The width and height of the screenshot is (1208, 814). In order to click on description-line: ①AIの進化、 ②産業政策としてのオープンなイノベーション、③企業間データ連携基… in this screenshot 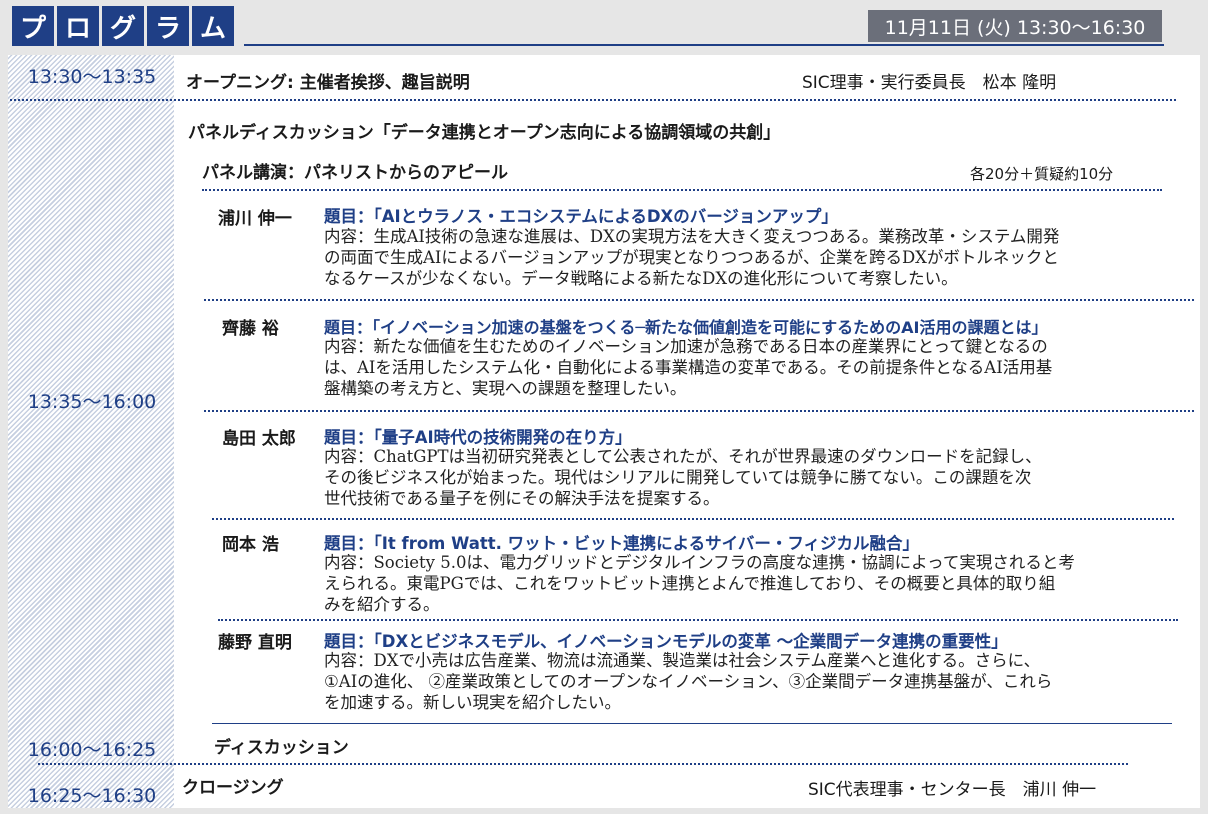, I will do `click(688, 681)`.